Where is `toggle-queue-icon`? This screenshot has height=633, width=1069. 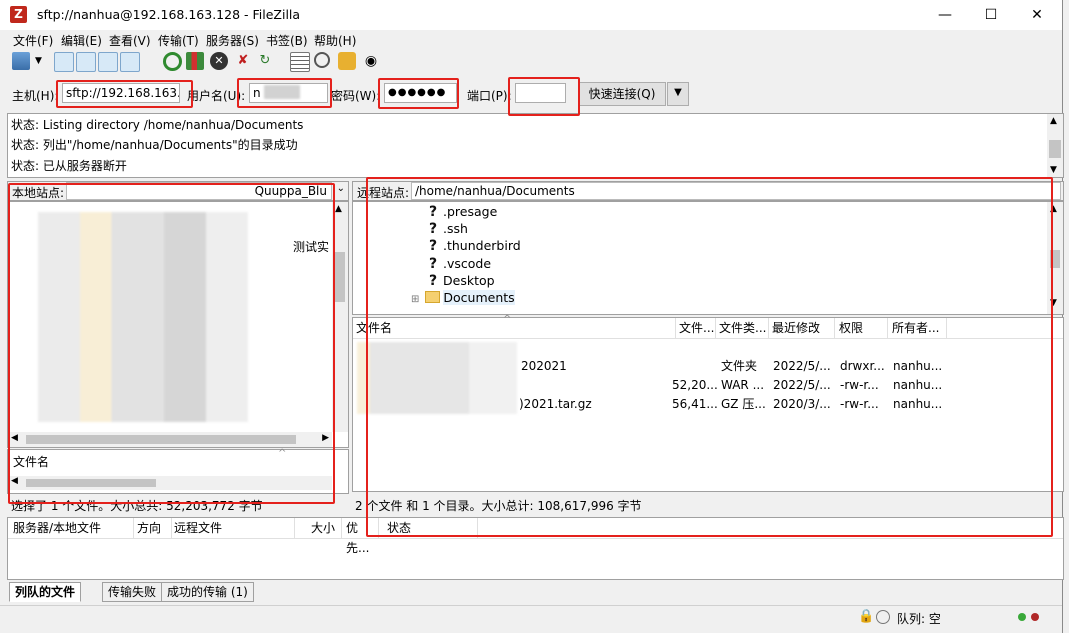 toggle-queue-icon is located at coordinates (130, 62).